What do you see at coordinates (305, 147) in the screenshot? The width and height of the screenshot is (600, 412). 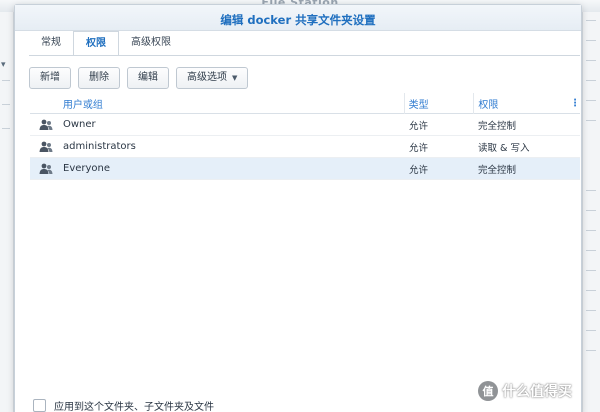 I see `table-row: administrators 允许 读取 & 写入` at bounding box center [305, 147].